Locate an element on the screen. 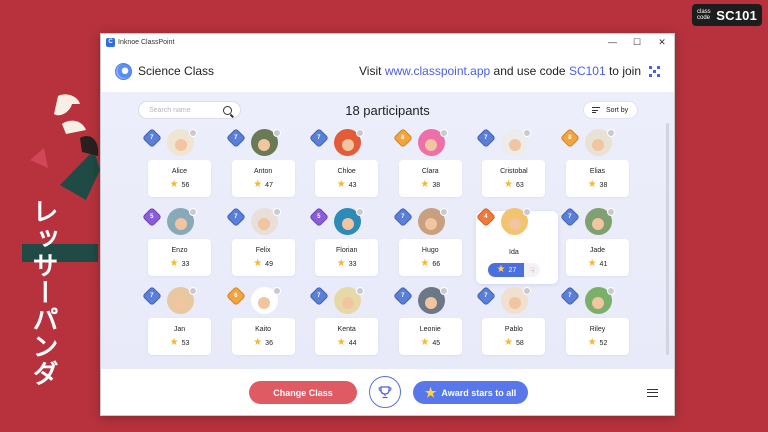  sort-button: Sort by is located at coordinates (610, 110).